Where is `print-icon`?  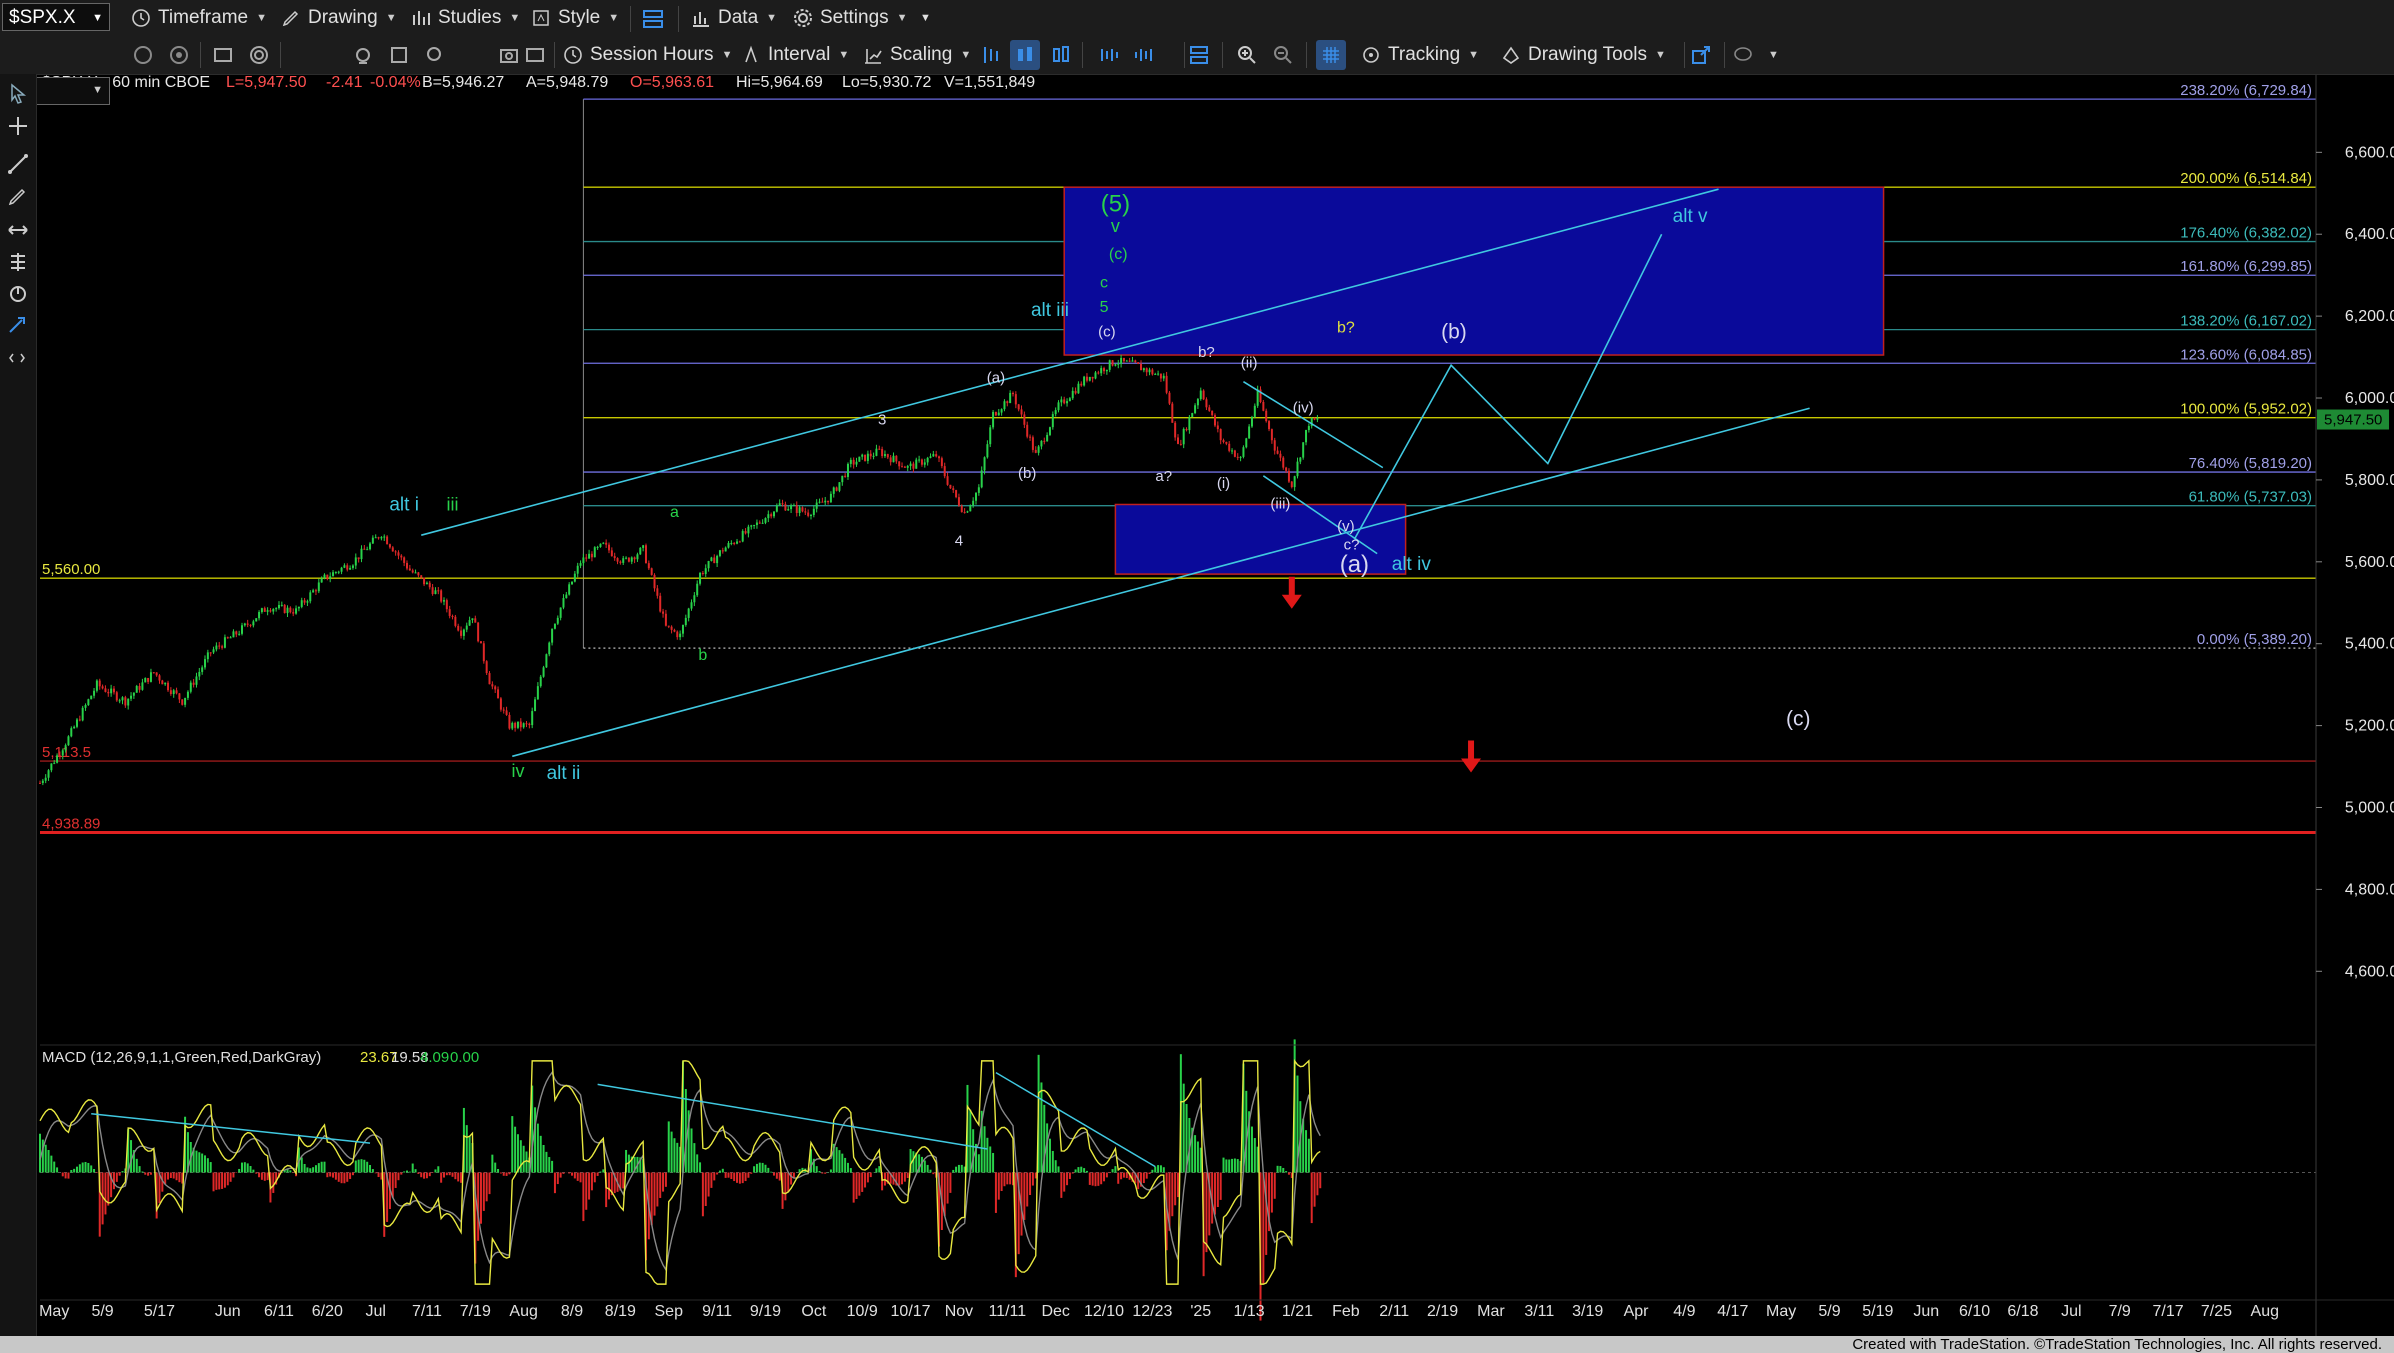
print-icon is located at coordinates (535, 55).